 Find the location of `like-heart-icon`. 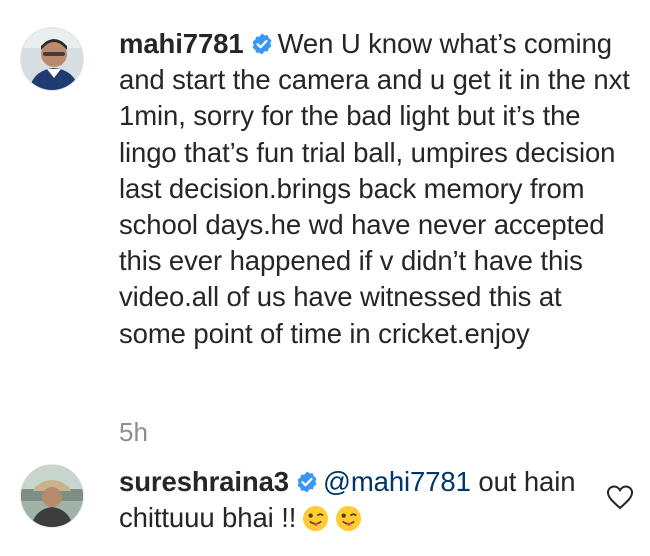

like-heart-icon is located at coordinates (620, 497).